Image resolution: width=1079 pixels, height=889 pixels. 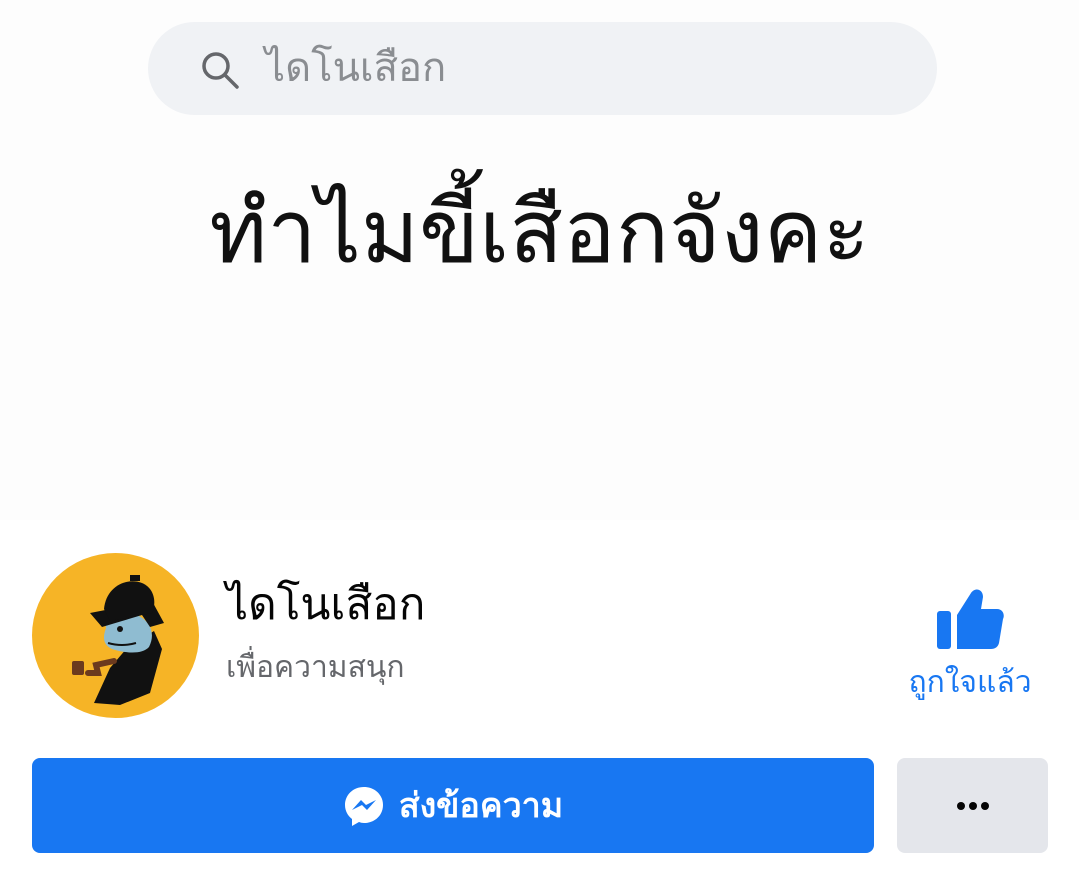 What do you see at coordinates (970, 682) in the screenshot?
I see `like-button-label: ถูกใจแล้ว` at bounding box center [970, 682].